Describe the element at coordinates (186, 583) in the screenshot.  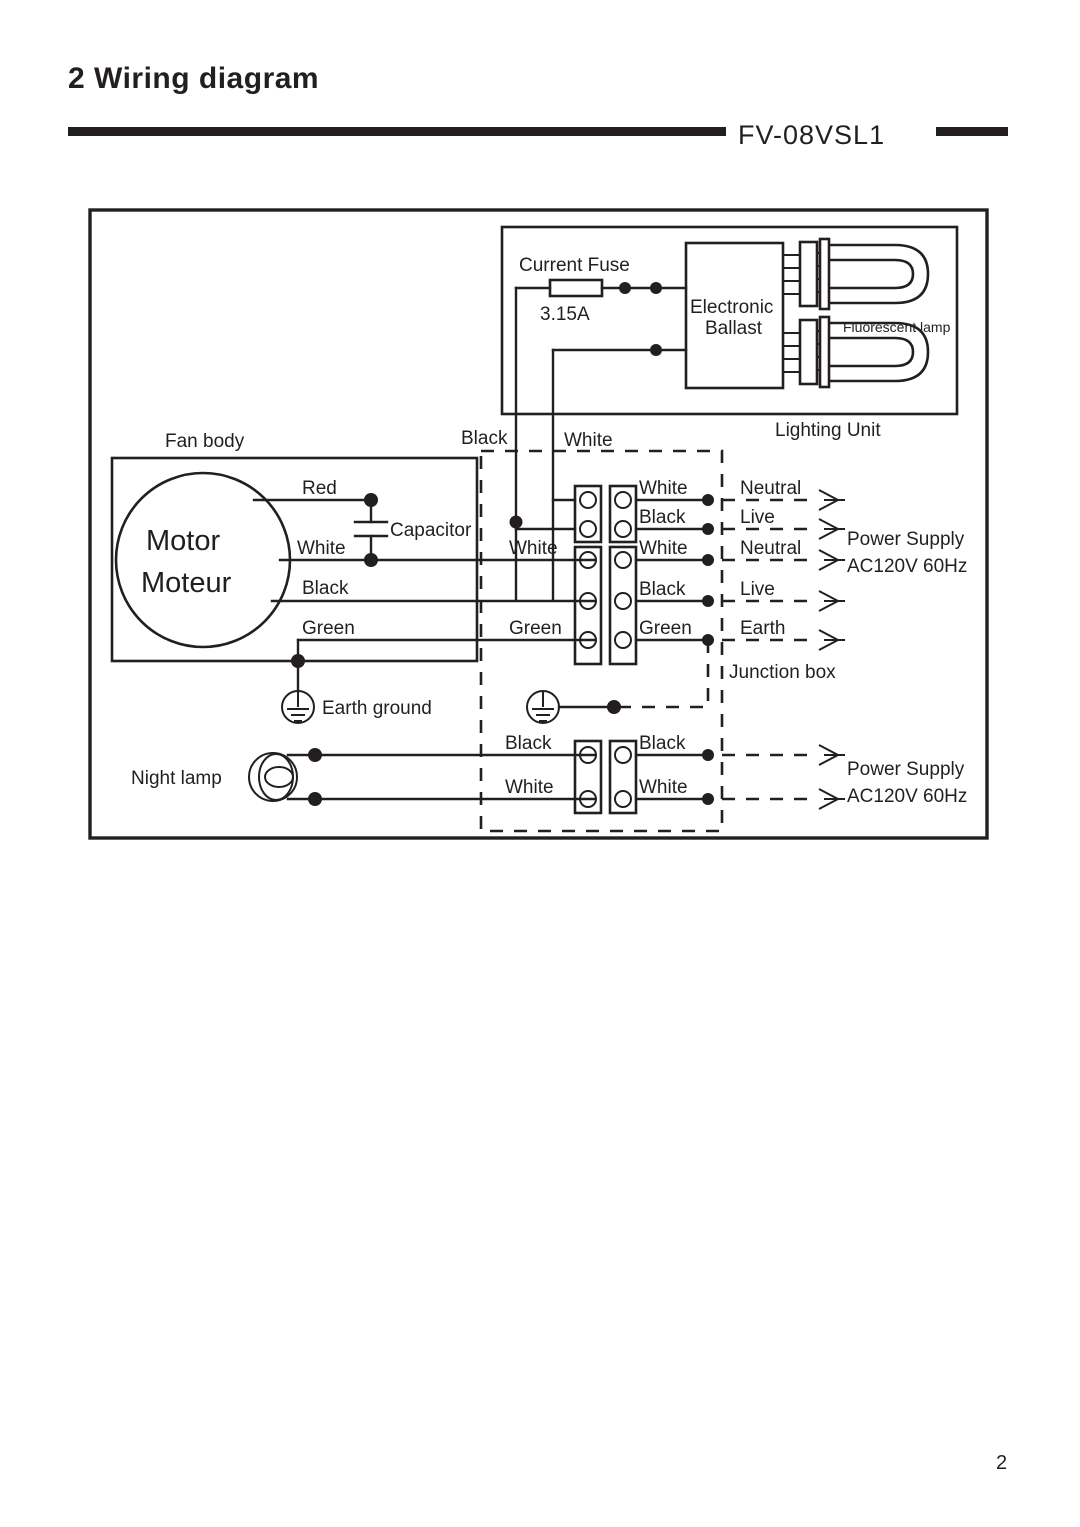
I see `motor-label-line2: Moteur` at that location.